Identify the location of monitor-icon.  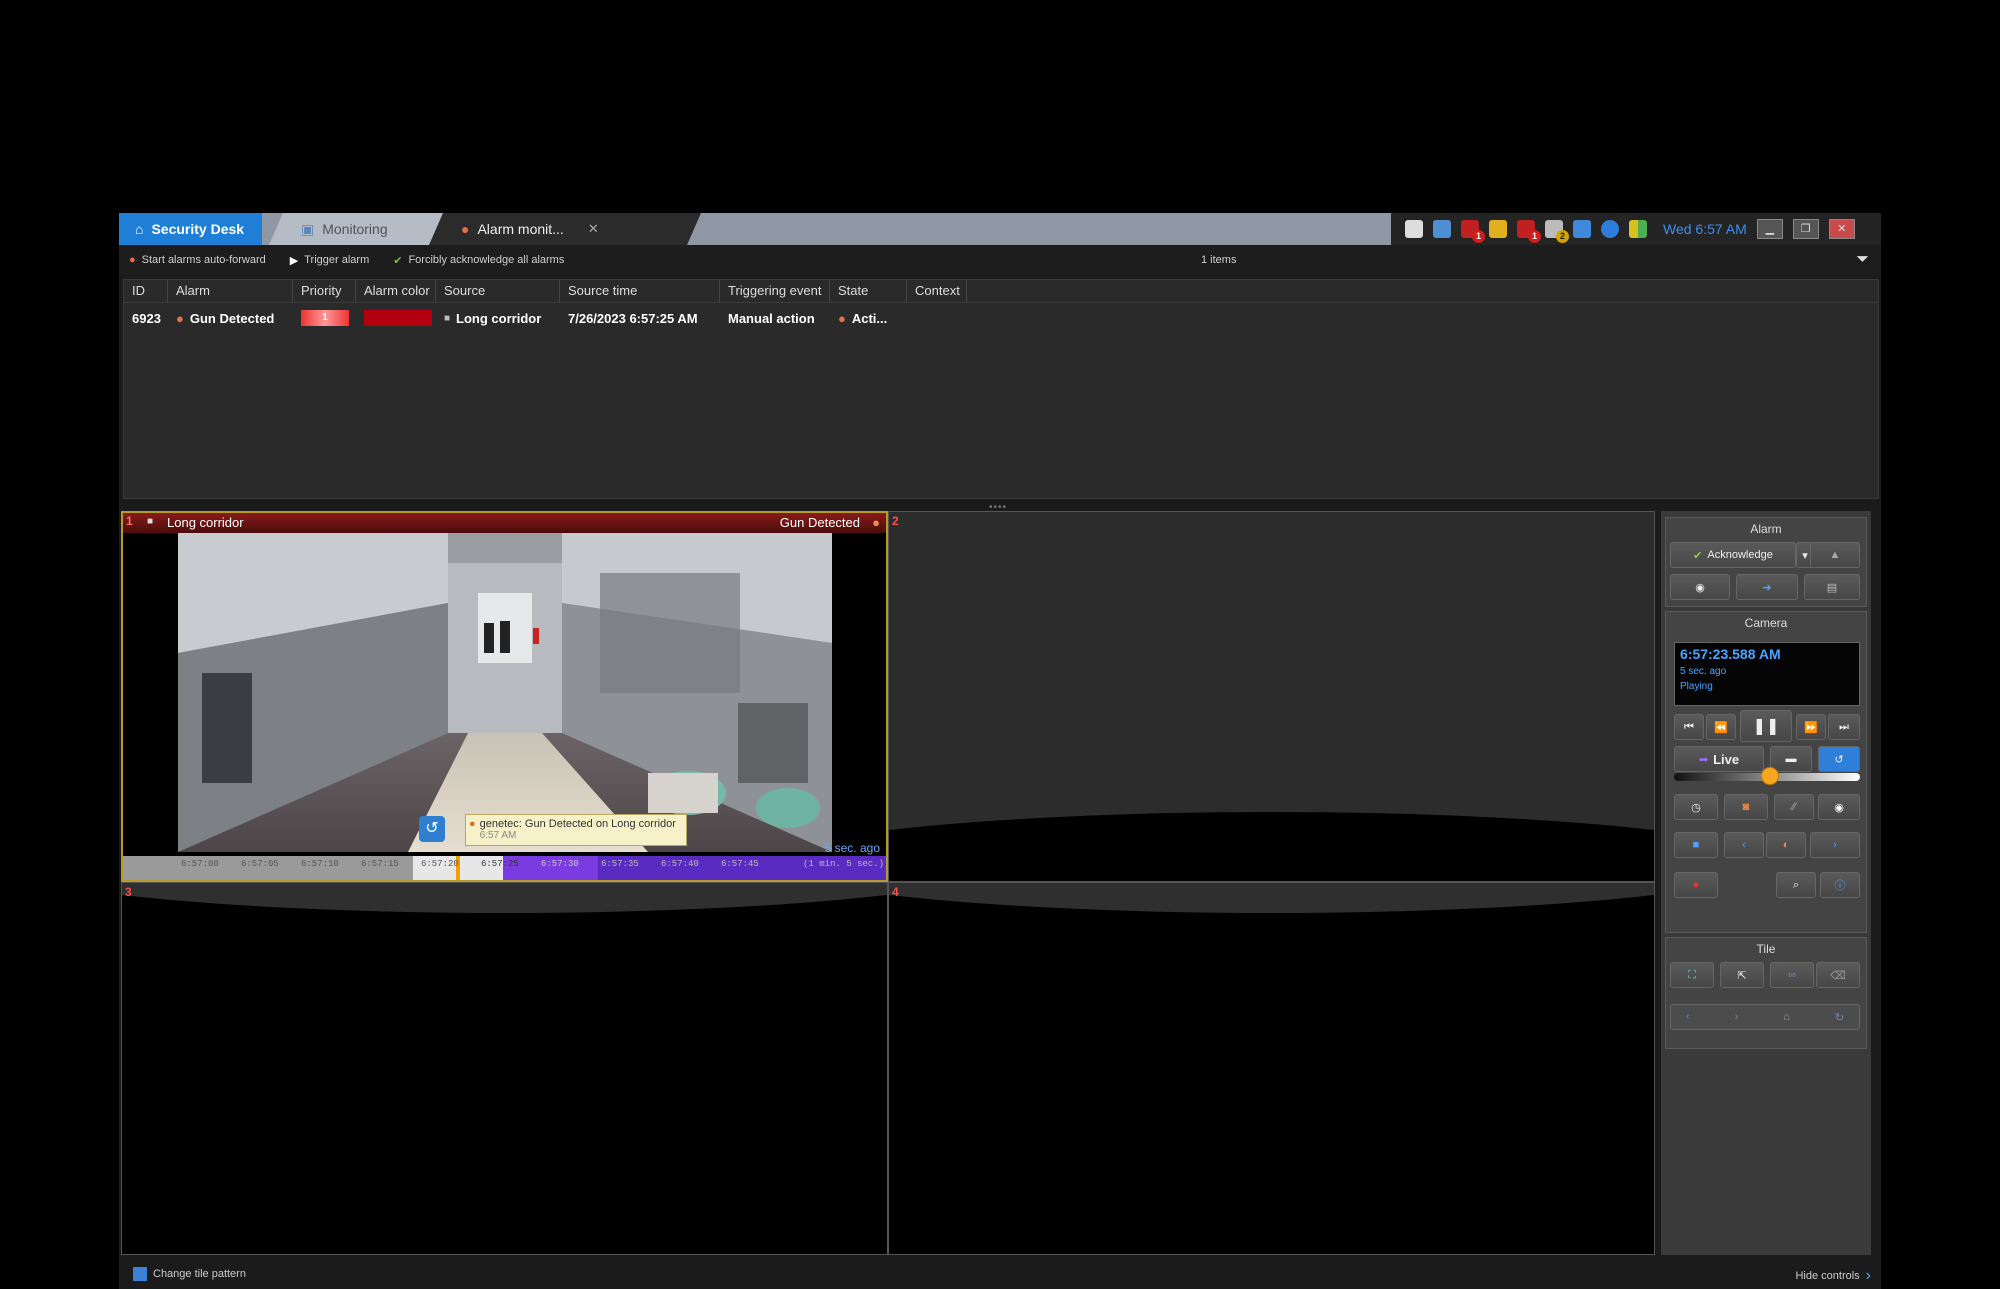
(1442, 229).